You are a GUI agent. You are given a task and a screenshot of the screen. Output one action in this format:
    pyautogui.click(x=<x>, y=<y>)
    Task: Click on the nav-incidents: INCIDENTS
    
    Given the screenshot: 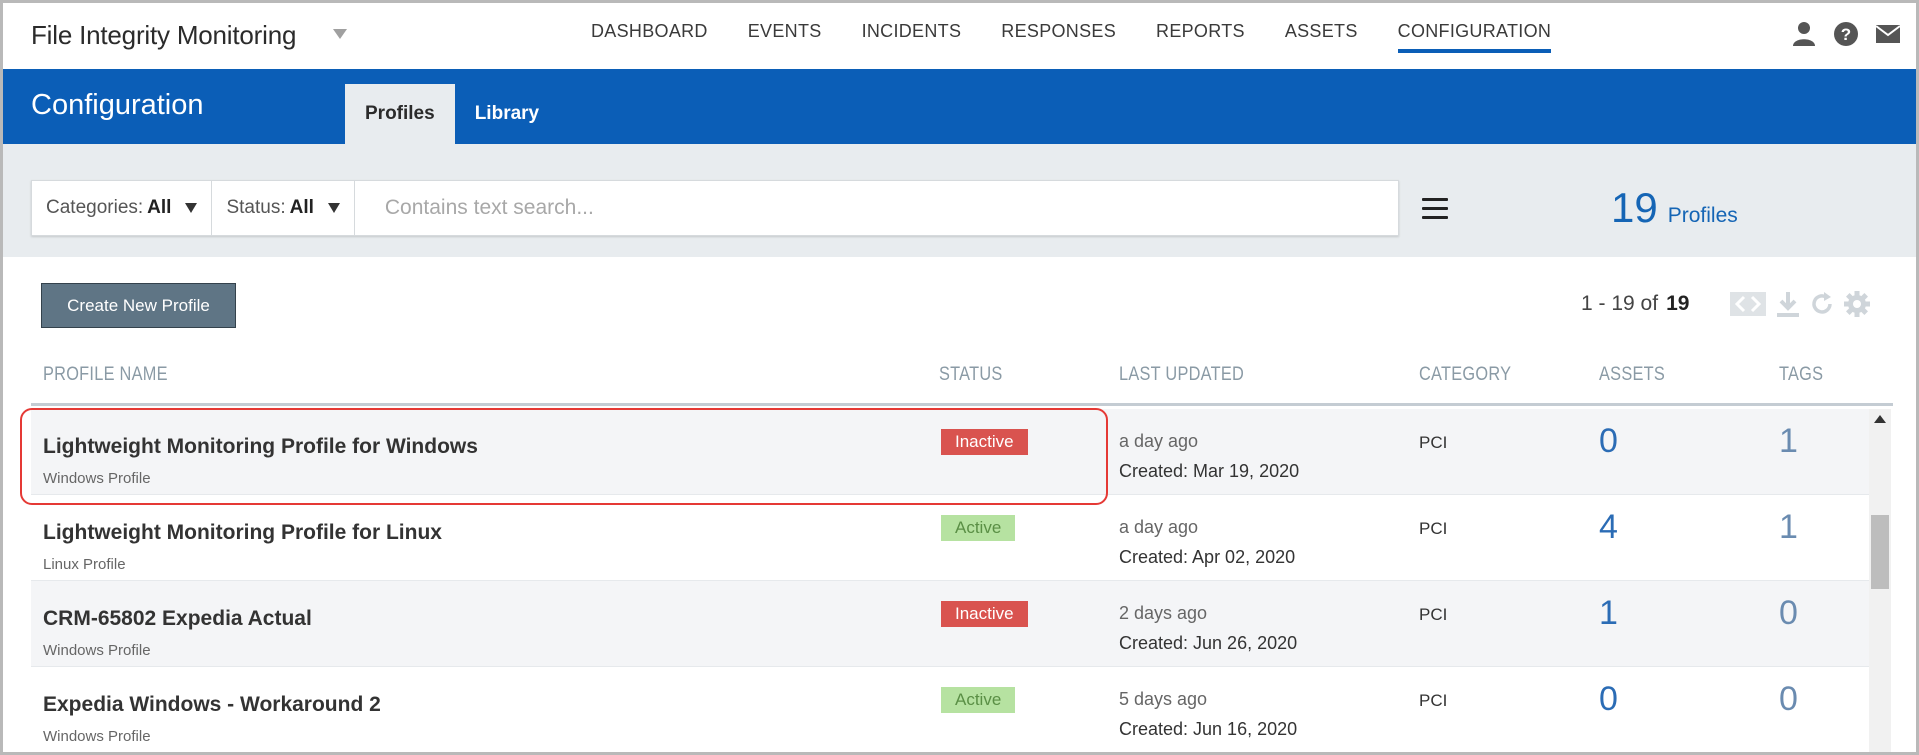 What is the action you would take?
    pyautogui.click(x=912, y=36)
    